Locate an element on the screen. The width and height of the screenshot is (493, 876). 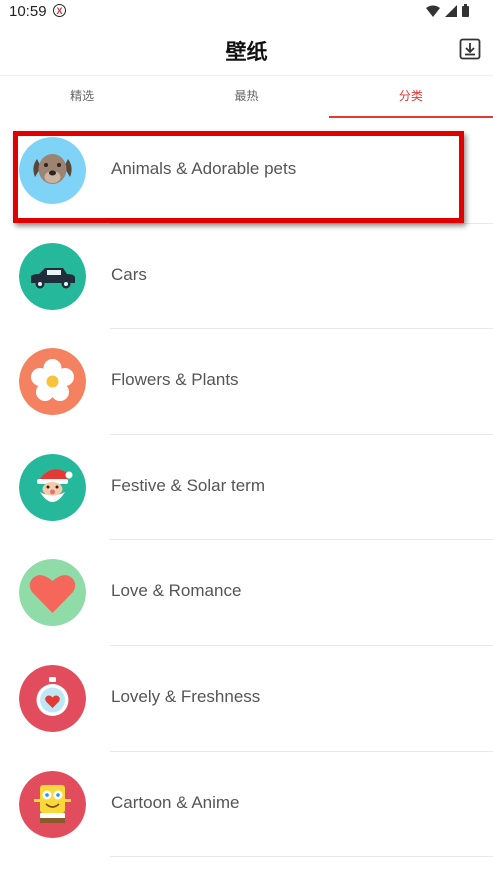
page-title: 壁纸 is located at coordinates (246, 52).